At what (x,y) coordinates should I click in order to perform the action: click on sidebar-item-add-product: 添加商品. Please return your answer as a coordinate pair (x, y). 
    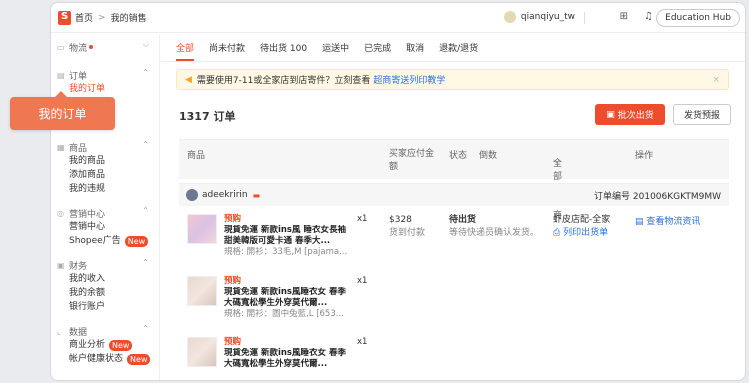
    Looking at the image, I should click on (108, 175).